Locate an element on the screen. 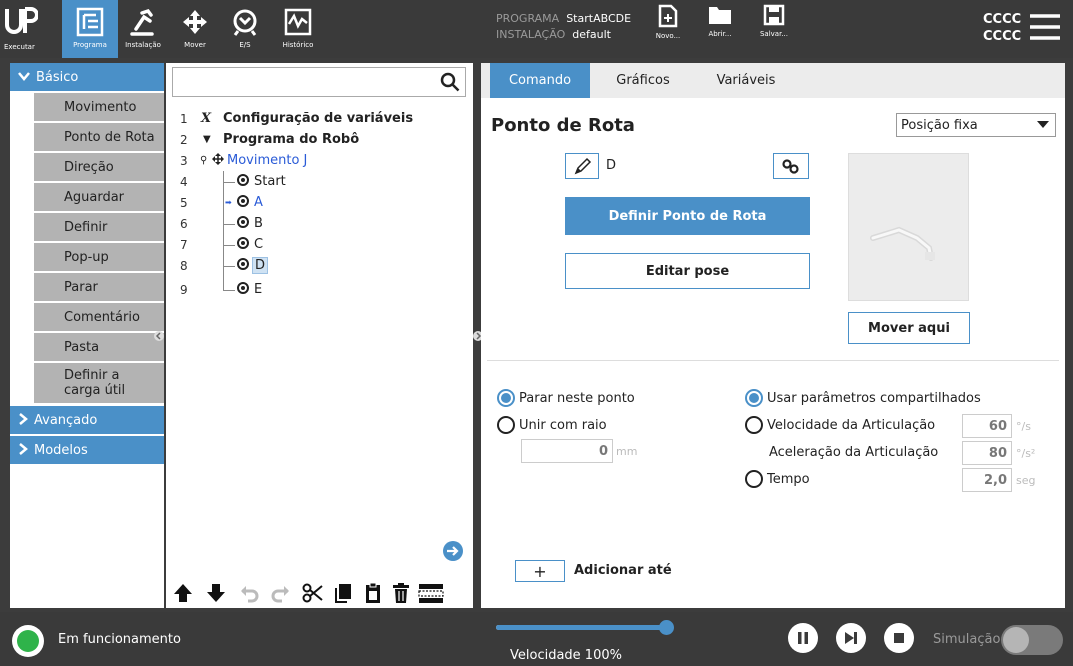  tree-search-input is located at coordinates (319, 82).